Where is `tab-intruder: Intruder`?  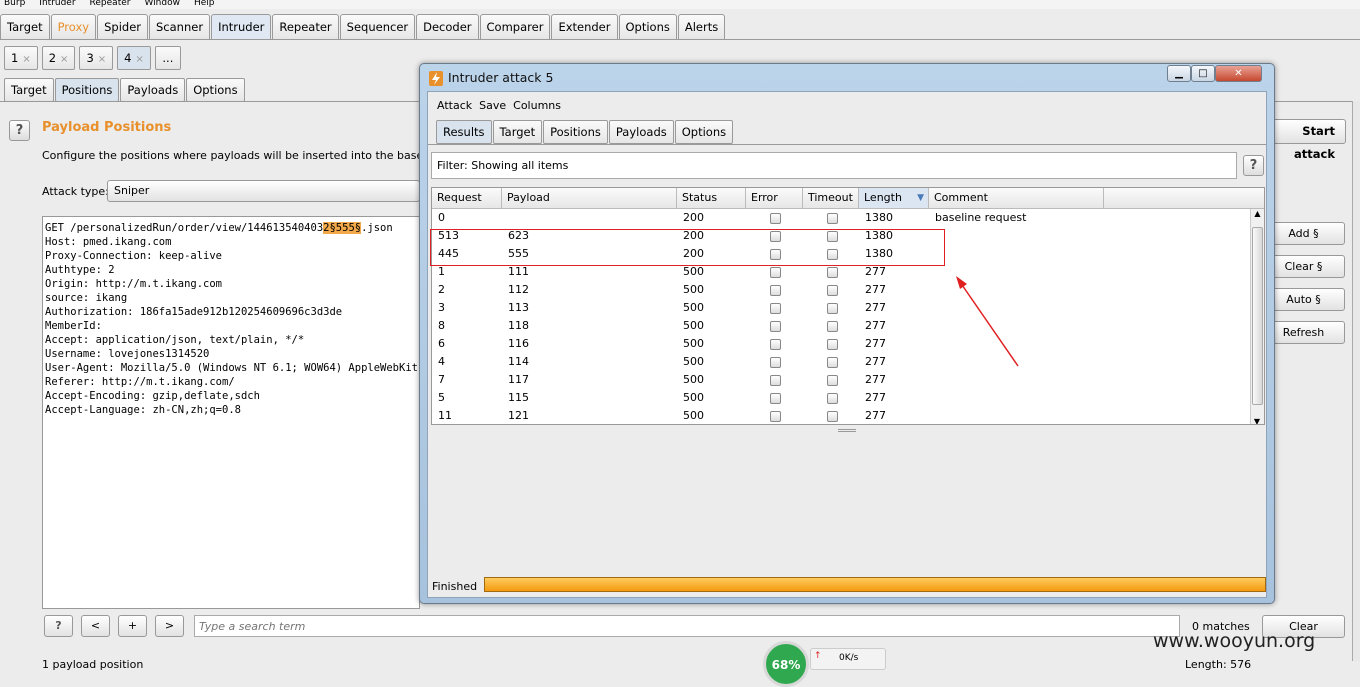
tab-intruder: Intruder is located at coordinates (241, 26).